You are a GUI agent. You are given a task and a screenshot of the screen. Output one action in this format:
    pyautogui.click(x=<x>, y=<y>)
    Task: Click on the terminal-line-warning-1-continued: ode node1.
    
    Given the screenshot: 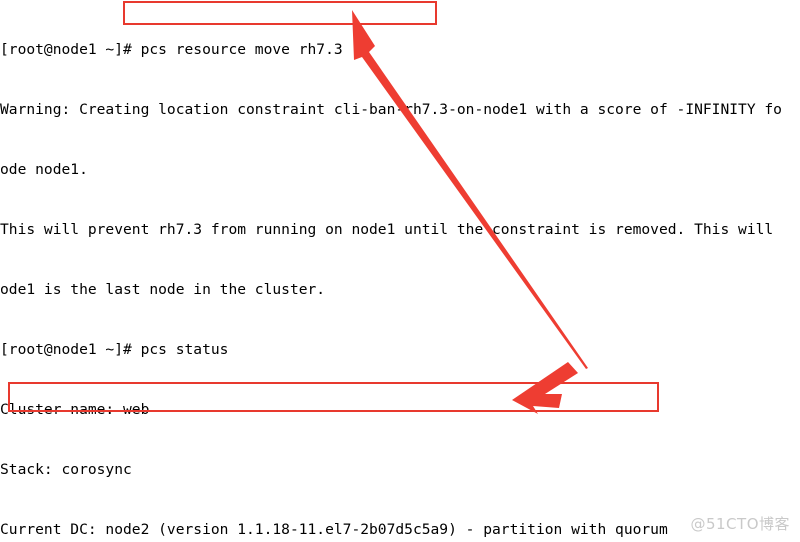 What is the action you would take?
    pyautogui.click(x=44, y=169)
    